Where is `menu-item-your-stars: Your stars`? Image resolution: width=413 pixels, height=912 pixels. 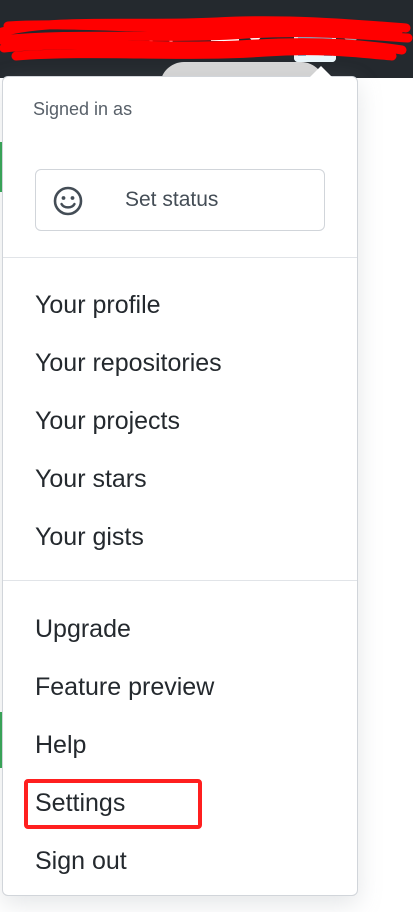
menu-item-your-stars: Your stars is located at coordinates (91, 479).